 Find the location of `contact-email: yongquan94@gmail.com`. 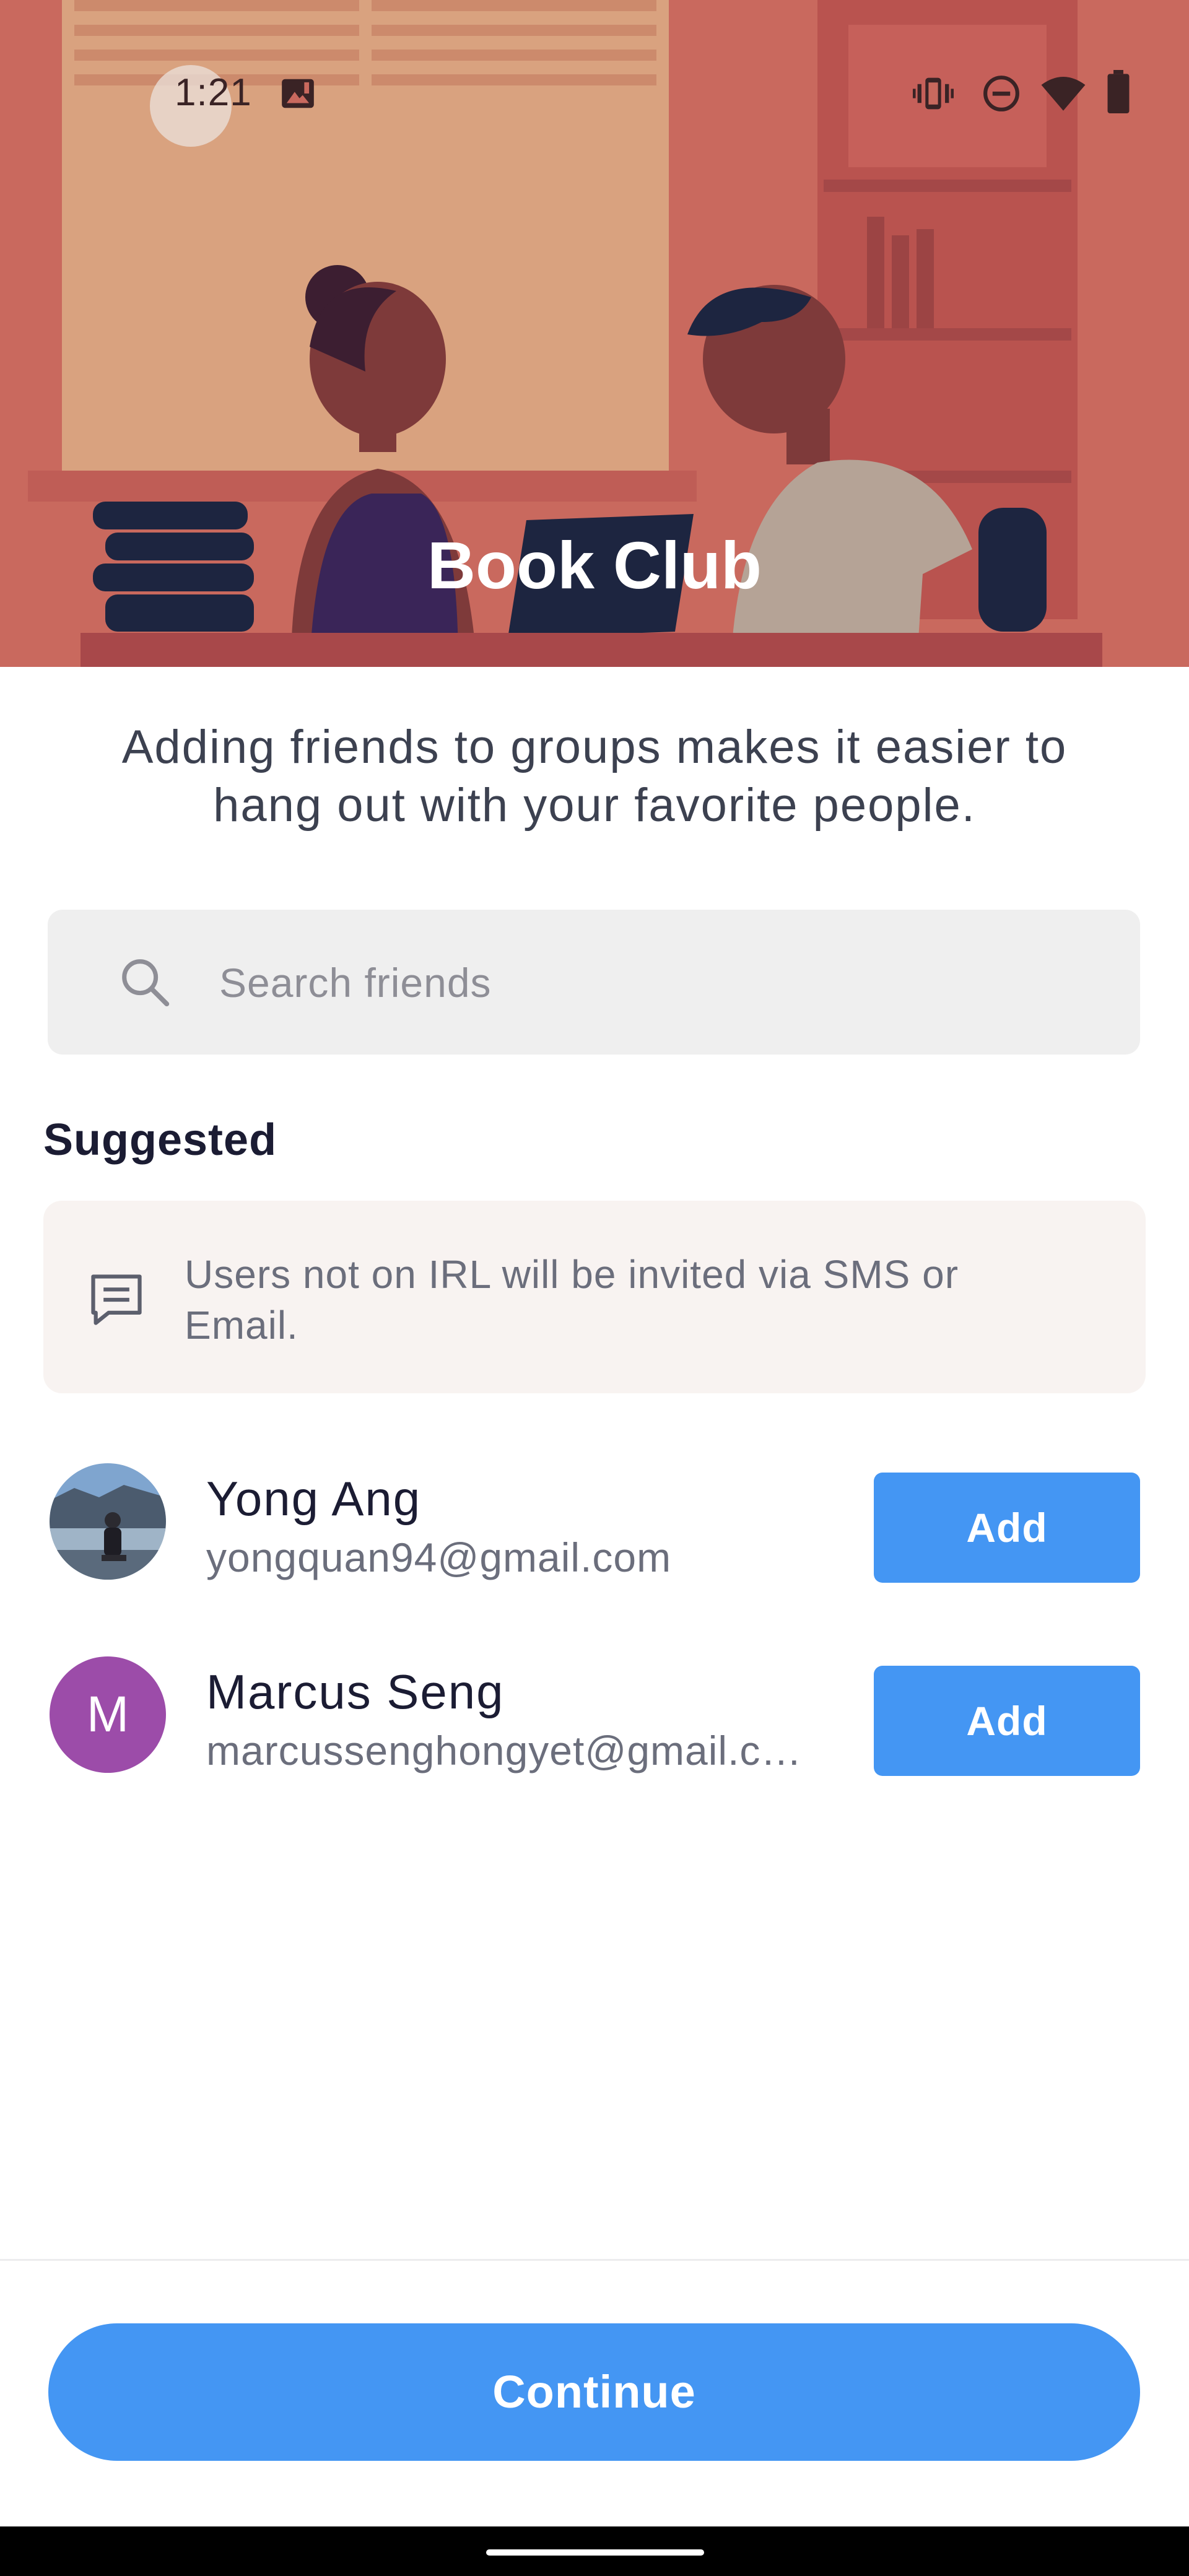

contact-email: yongquan94@gmail.com is located at coordinates (439, 1557).